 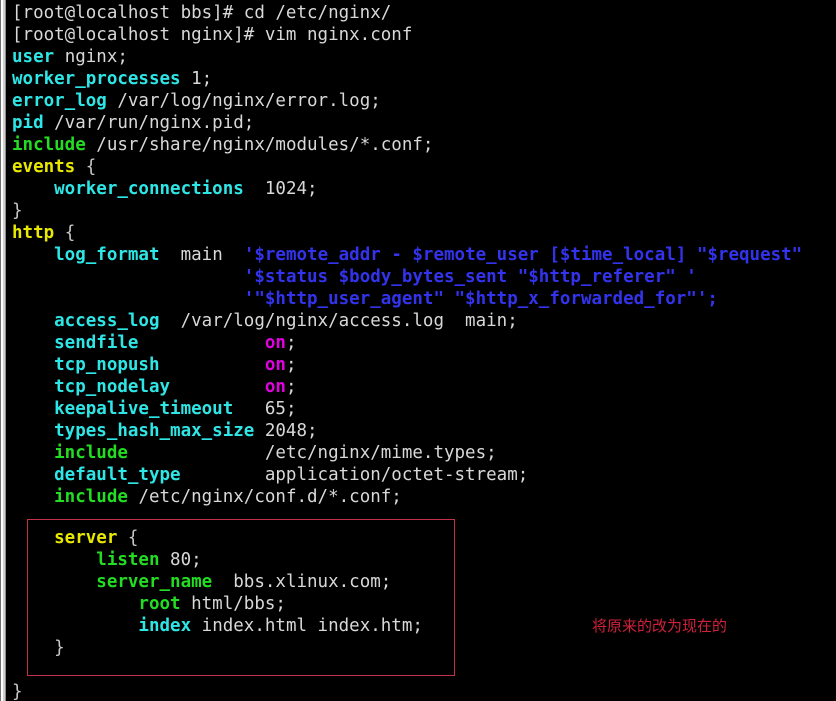 I want to click on terminal-token: 2048;, so click(x=286, y=431).